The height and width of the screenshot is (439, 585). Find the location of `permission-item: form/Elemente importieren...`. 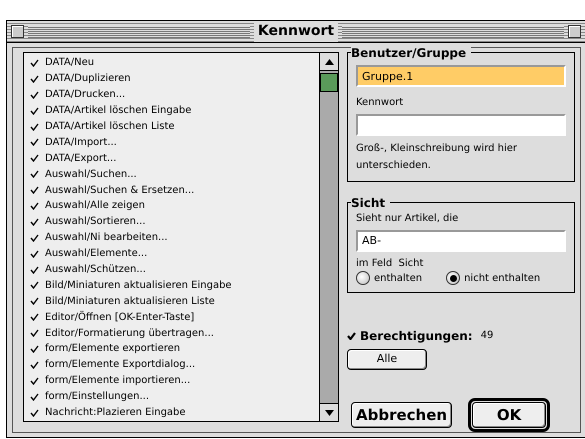

permission-item: form/Elemente importieren... is located at coordinates (117, 380).